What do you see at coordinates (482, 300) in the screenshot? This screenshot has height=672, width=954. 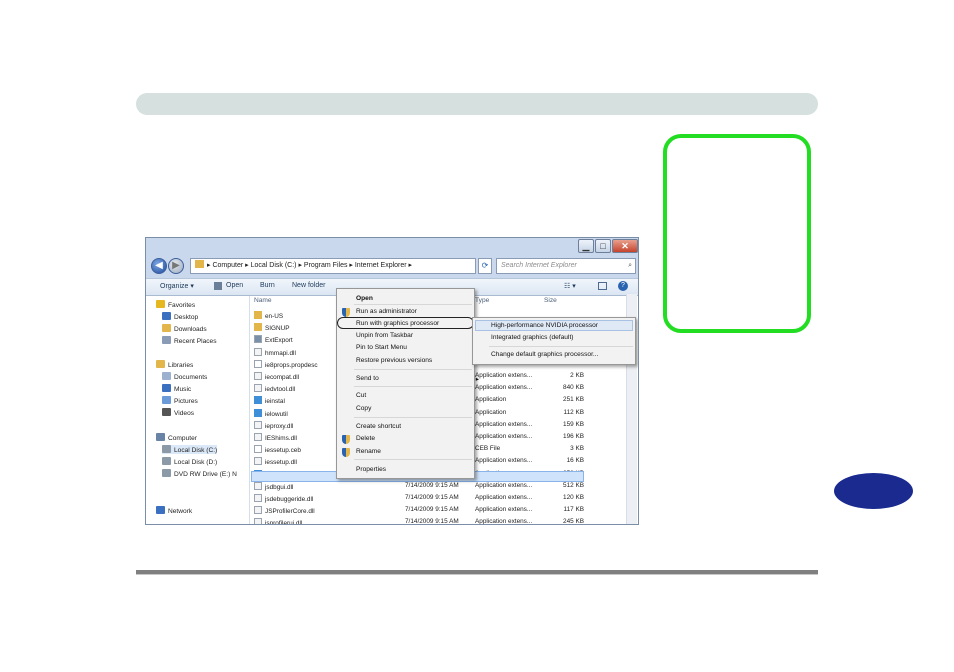 I see `column-header-type: Type` at bounding box center [482, 300].